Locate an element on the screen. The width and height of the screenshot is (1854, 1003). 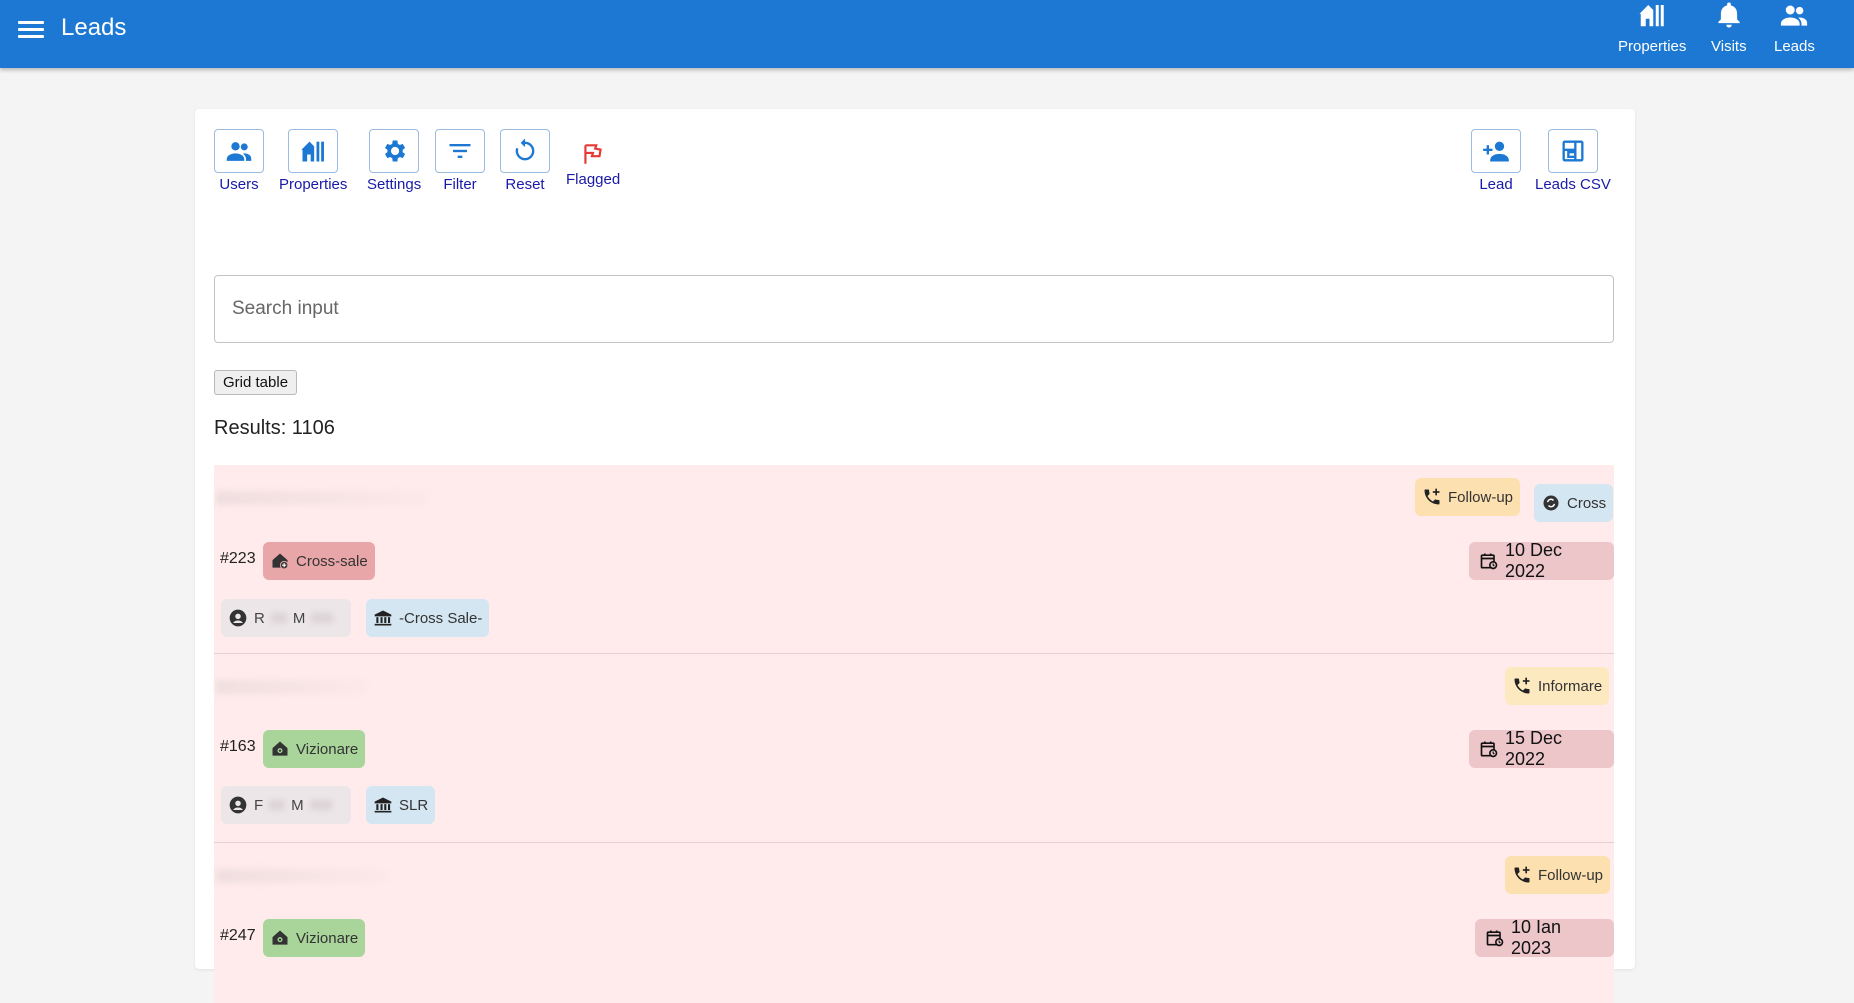
lead-status-label: Cross-sale is located at coordinates (332, 561).